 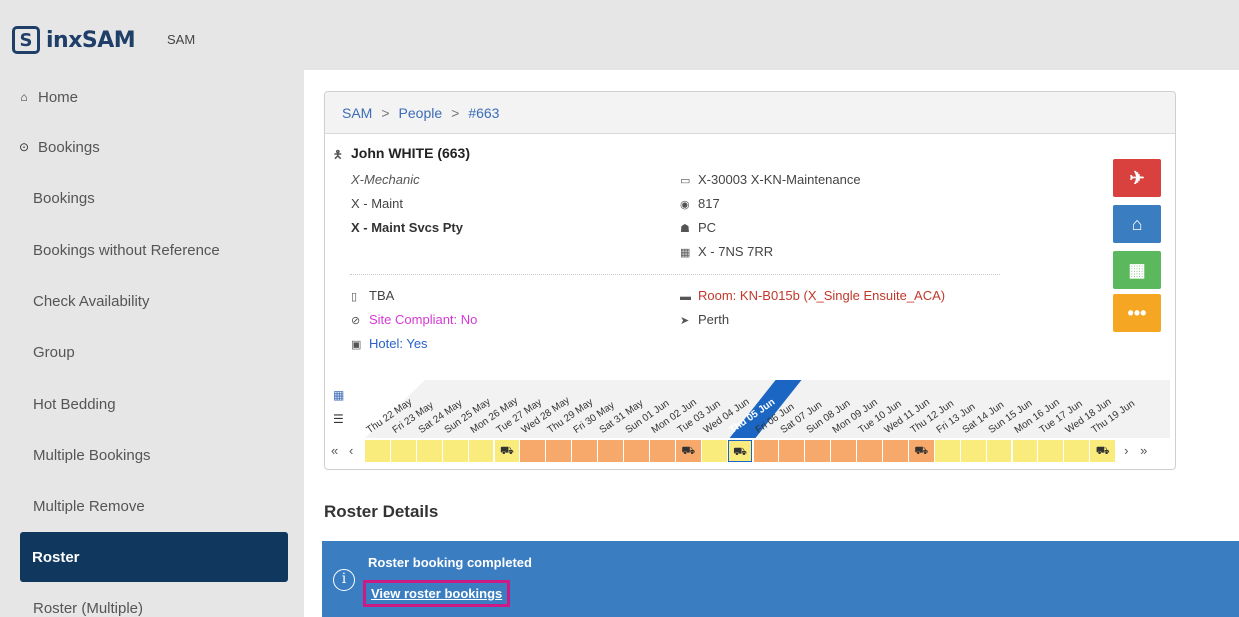 I want to click on location-row: ➤ Perth, so click(x=704, y=319).